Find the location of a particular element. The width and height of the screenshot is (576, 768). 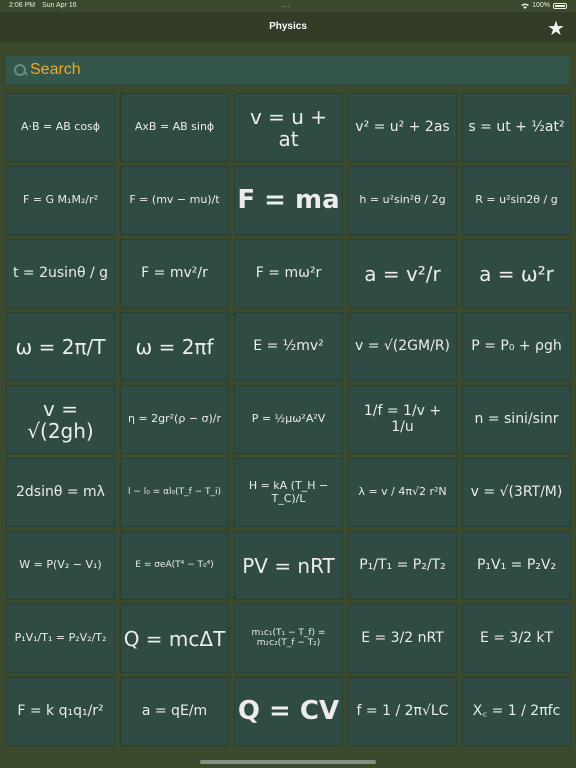

formula-cell-stefan-boltzmann: E = σeA(T⁴ − T₀⁴) is located at coordinates (174, 565).